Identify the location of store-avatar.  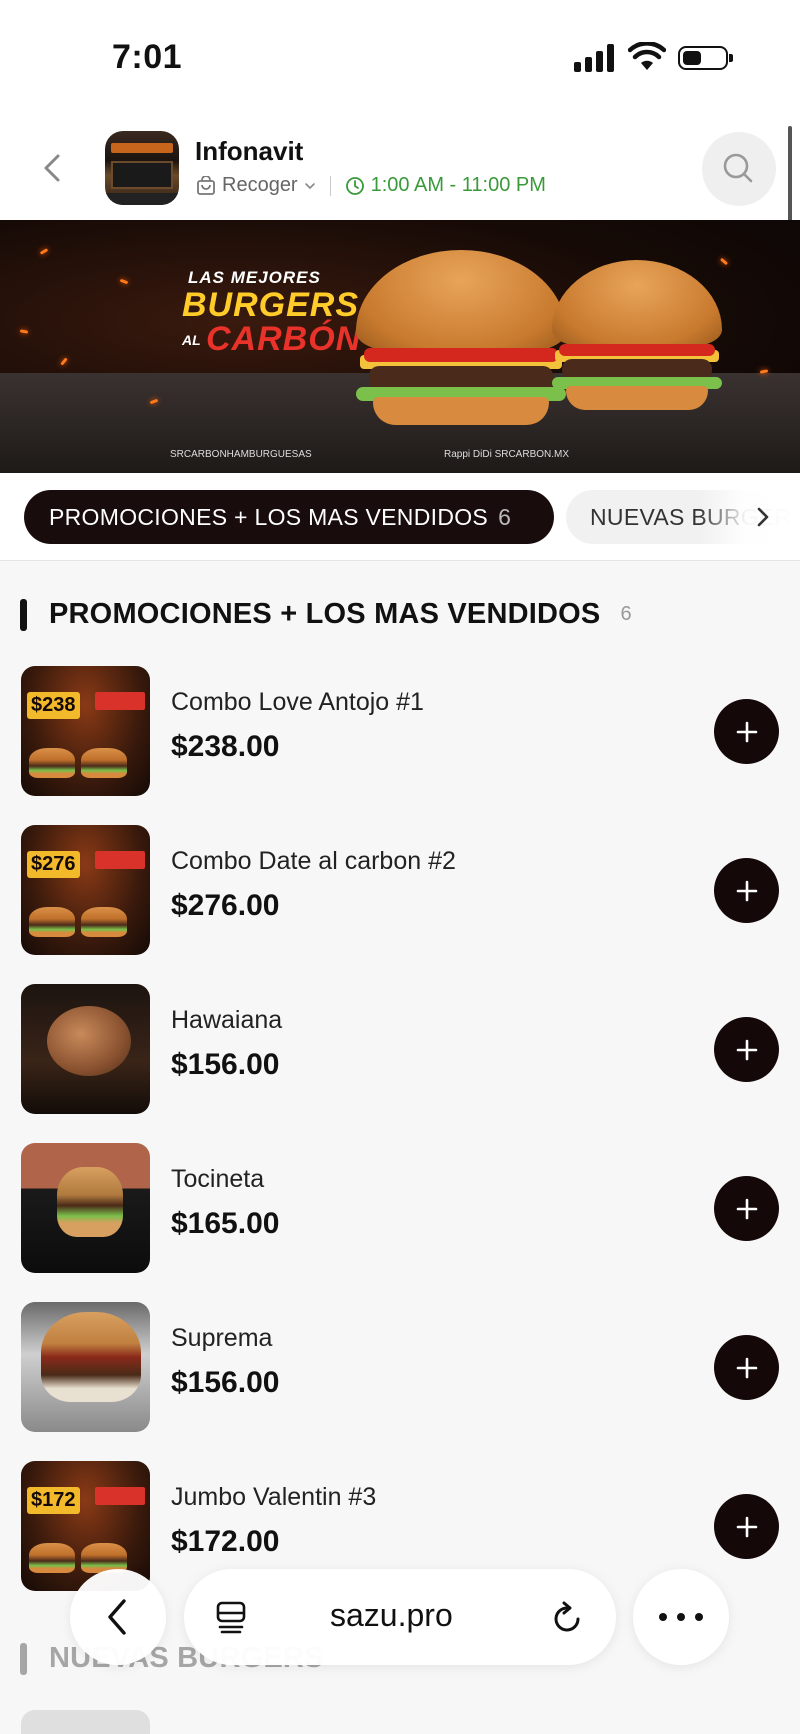
(142, 168).